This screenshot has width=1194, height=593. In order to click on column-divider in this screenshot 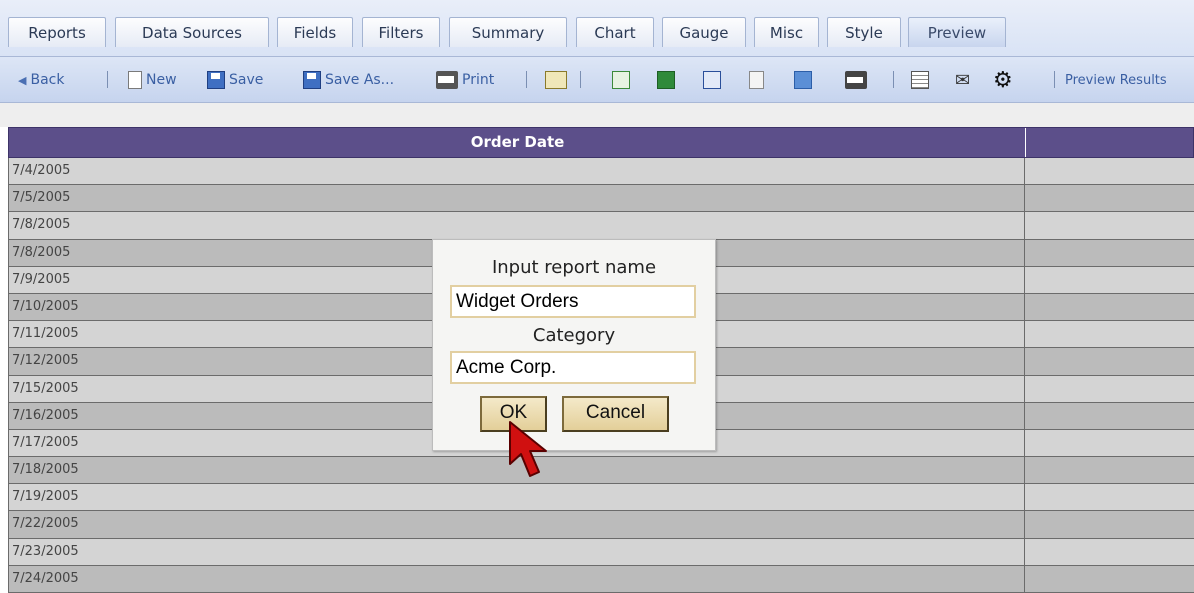, I will do `click(1025, 142)`.